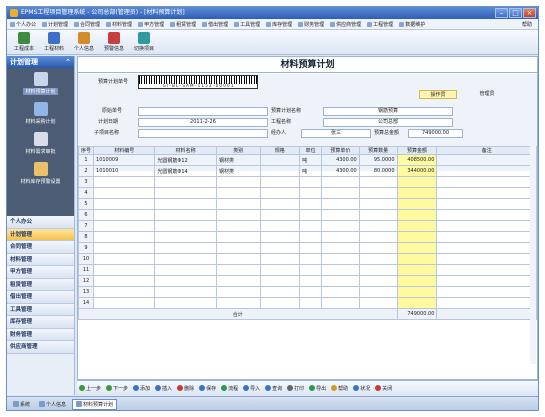 This screenshot has width=545, height=417. What do you see at coordinates (40, 234) in the screenshot?
I see `sidebar-nav-item: 计划管理` at bounding box center [40, 234].